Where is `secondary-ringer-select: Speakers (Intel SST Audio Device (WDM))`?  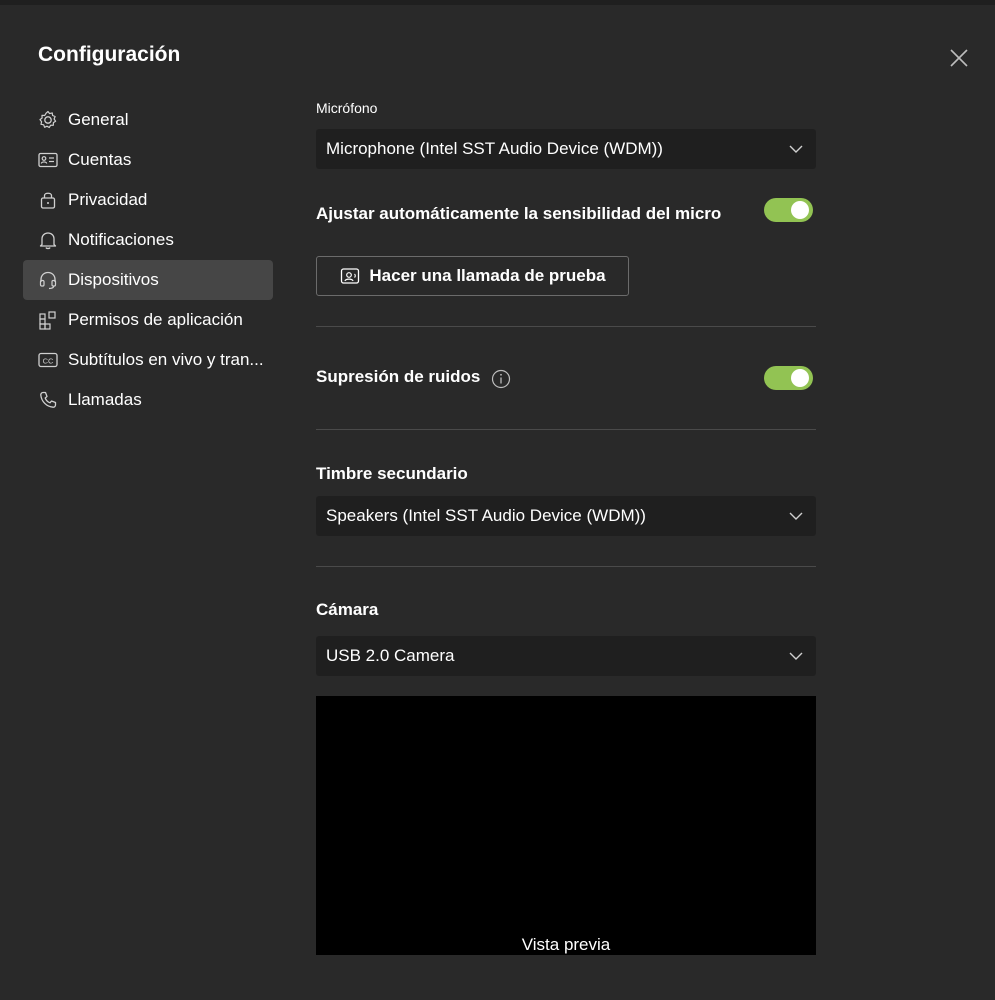
secondary-ringer-select: Speakers (Intel SST Audio Device (WDM)) is located at coordinates (566, 516).